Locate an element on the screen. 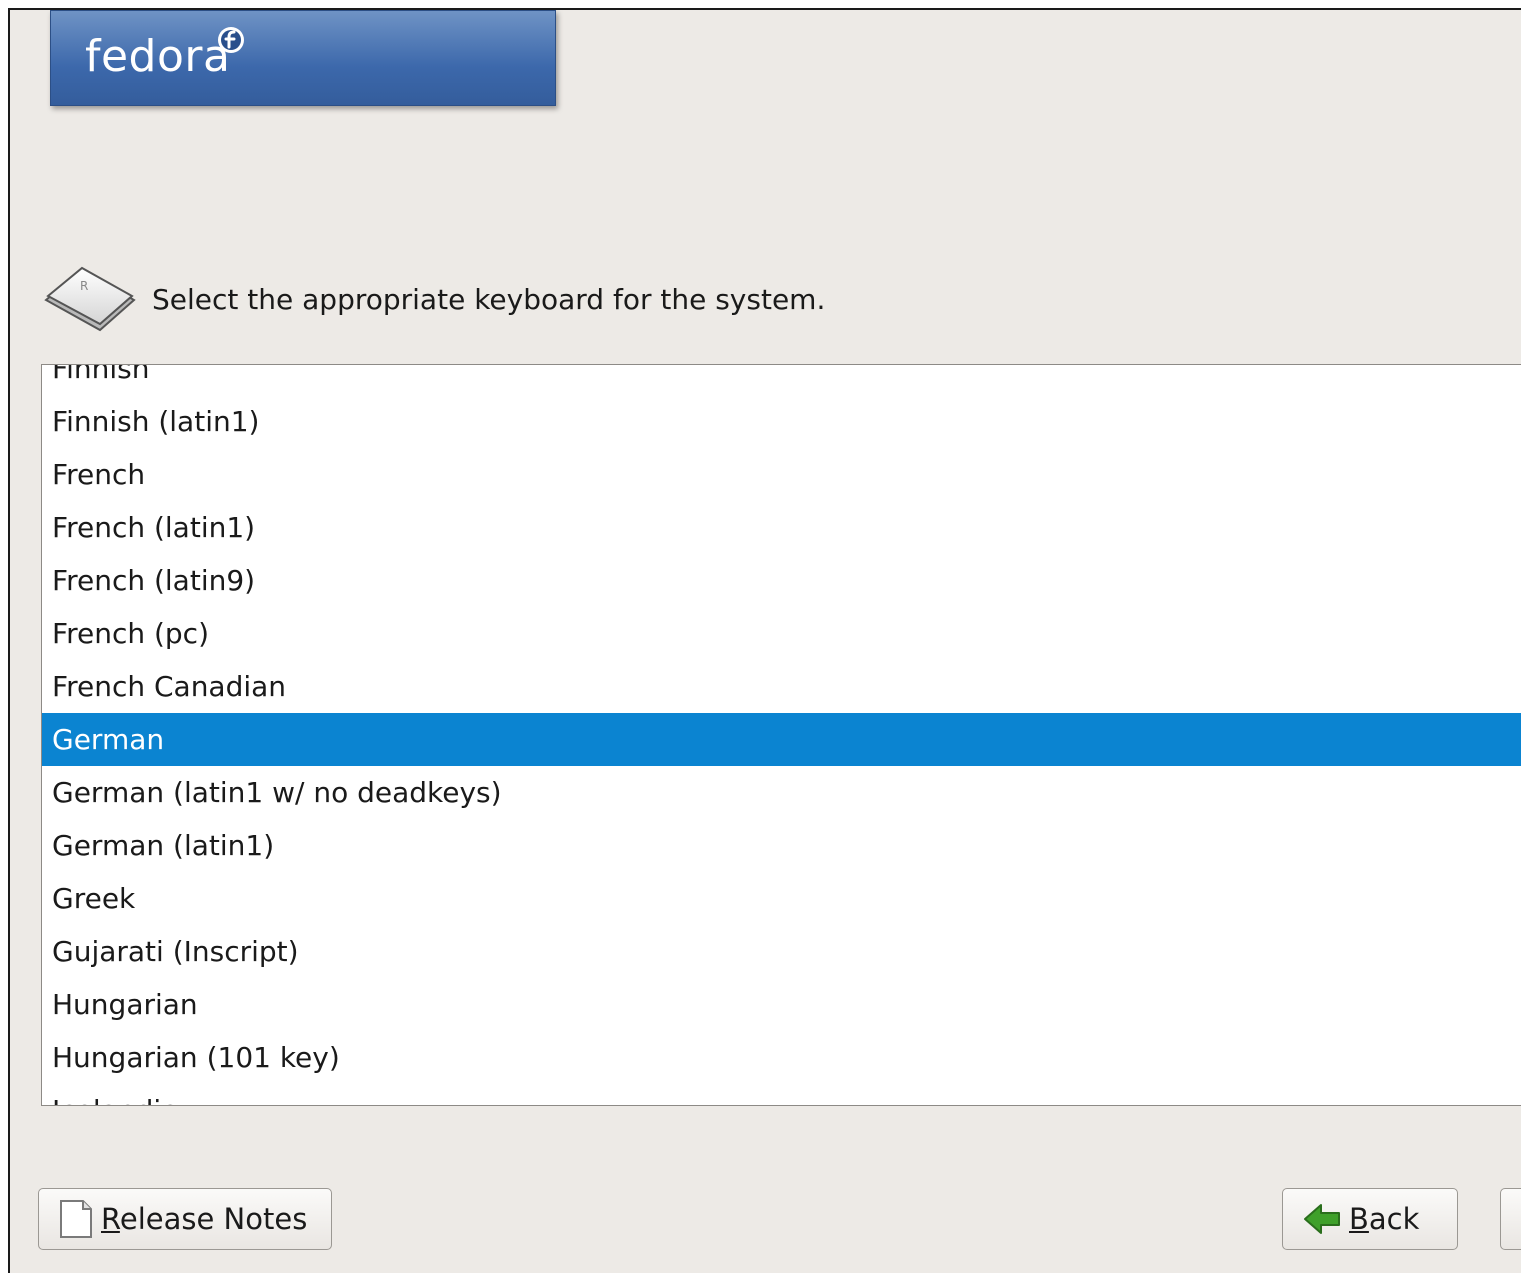 Image resolution: width=1521 pixels, height=1273 pixels. keyboard-layout-item: German (latin1) is located at coordinates (781, 845).